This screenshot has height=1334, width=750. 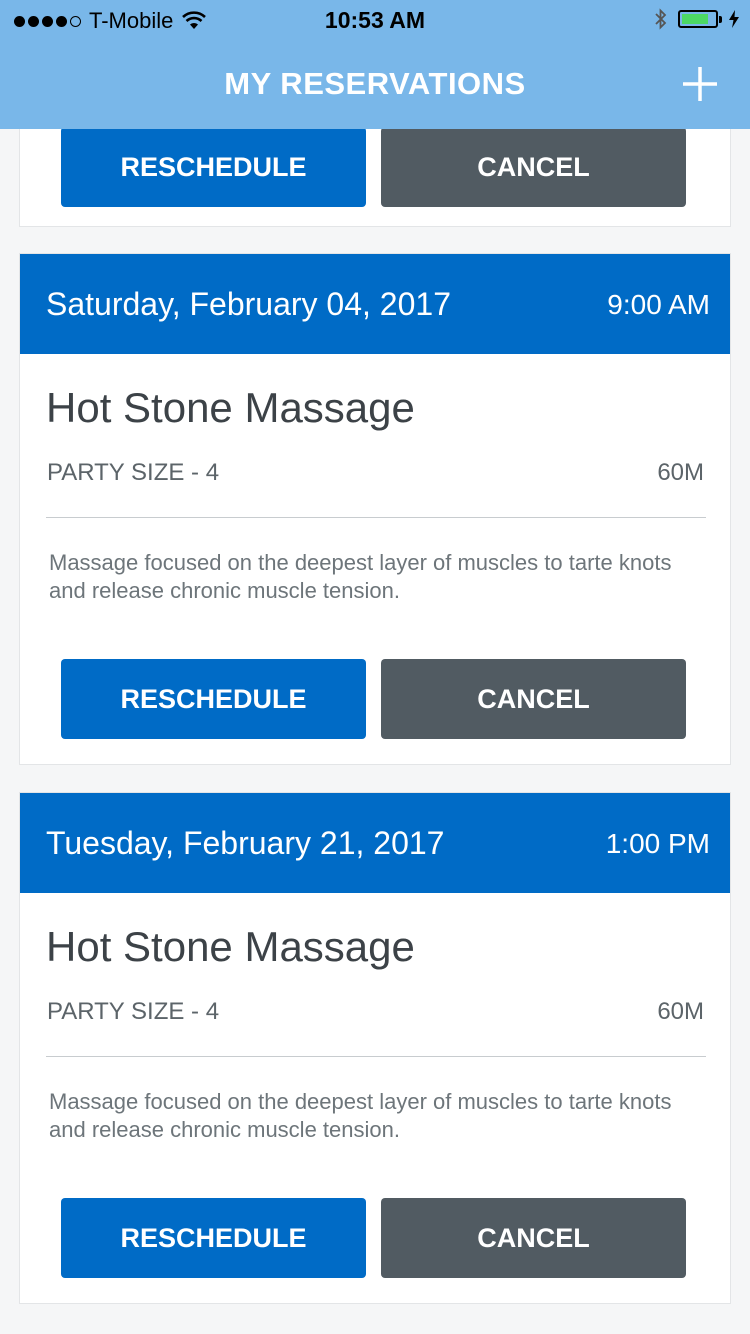 I want to click on status-bar: T-Mobile 10:53 AM, so click(x=375, y=20).